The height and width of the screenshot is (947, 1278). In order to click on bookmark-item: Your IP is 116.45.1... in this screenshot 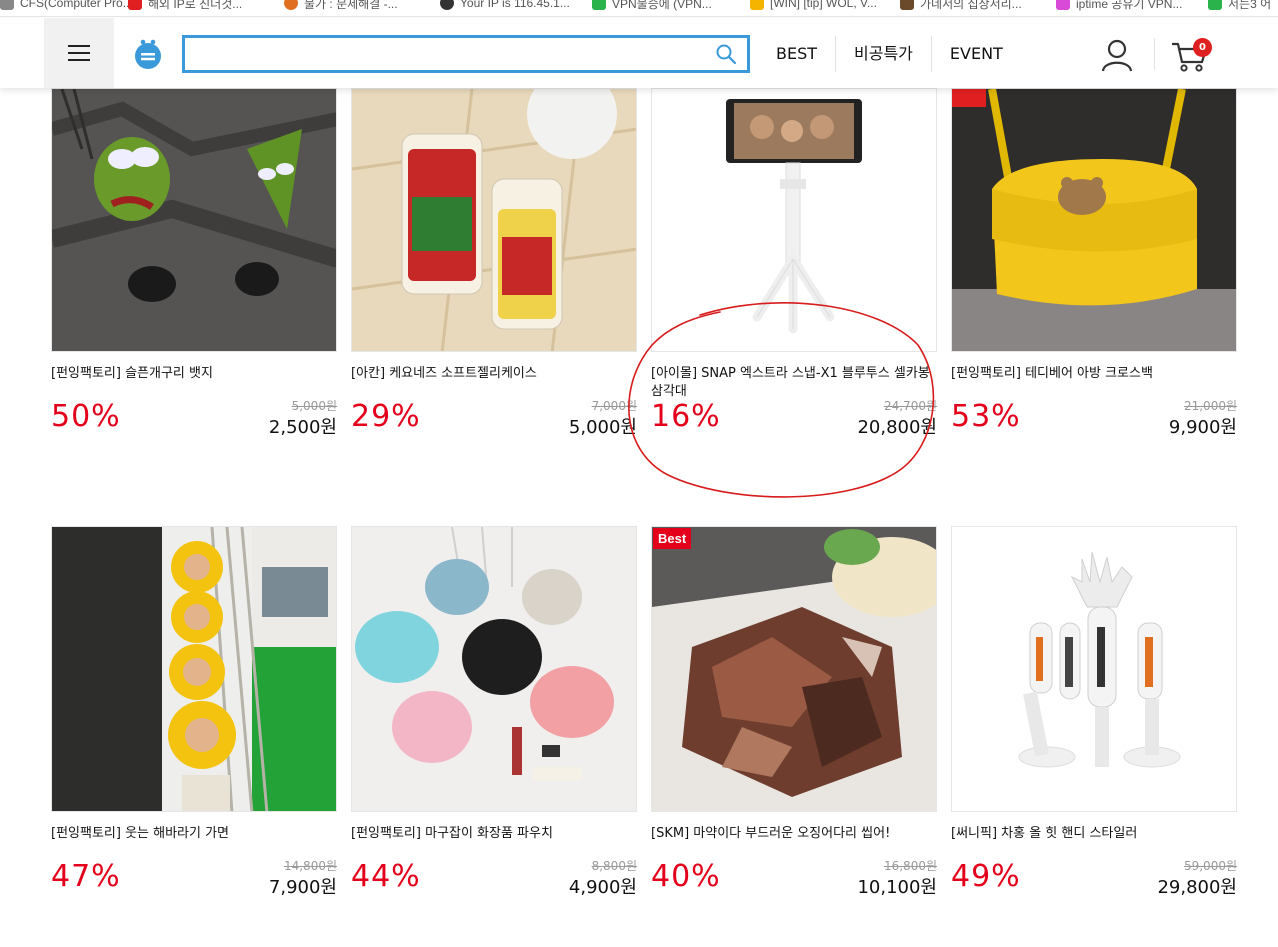, I will do `click(505, 6)`.